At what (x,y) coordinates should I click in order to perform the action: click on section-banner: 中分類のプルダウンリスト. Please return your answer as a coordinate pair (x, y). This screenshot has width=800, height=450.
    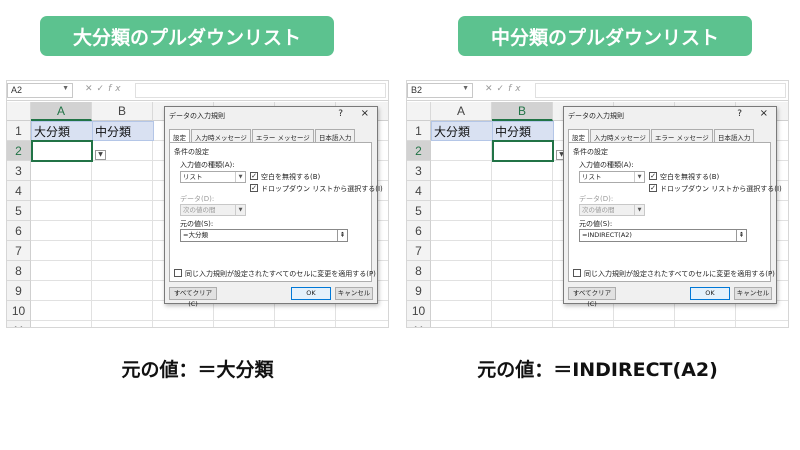
    Looking at the image, I should click on (605, 36).